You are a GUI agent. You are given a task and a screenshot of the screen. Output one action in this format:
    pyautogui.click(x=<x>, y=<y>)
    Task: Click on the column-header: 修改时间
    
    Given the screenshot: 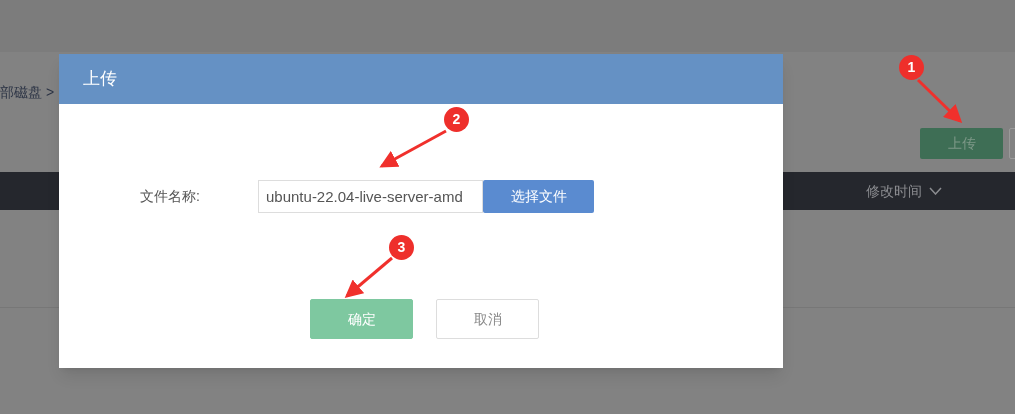 What is the action you would take?
    pyautogui.click(x=894, y=191)
    